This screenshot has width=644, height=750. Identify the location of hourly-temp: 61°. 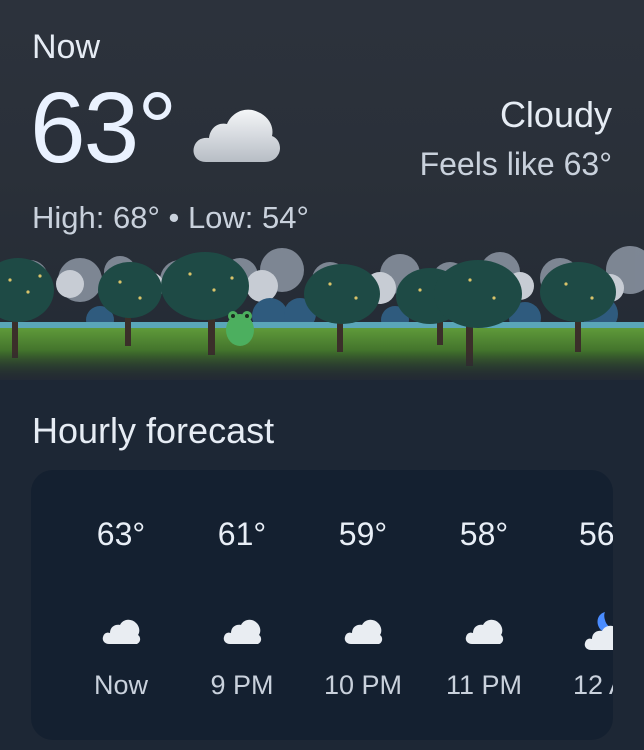
(242, 534).